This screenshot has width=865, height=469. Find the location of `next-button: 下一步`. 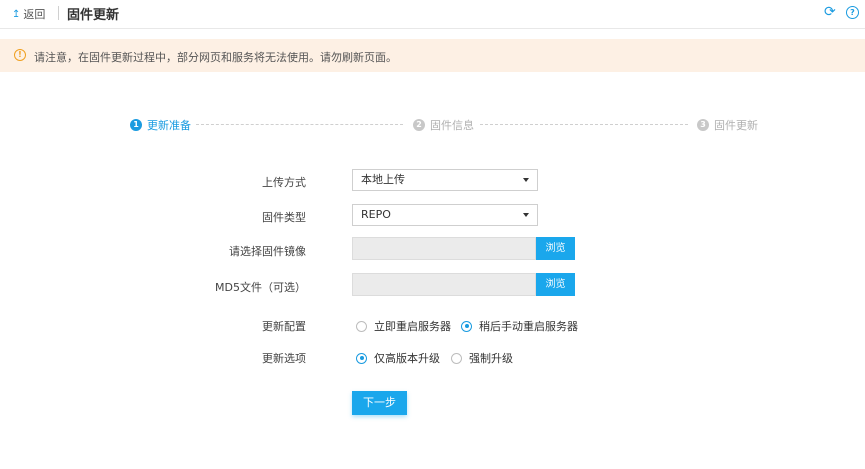

next-button: 下一步 is located at coordinates (379, 403).